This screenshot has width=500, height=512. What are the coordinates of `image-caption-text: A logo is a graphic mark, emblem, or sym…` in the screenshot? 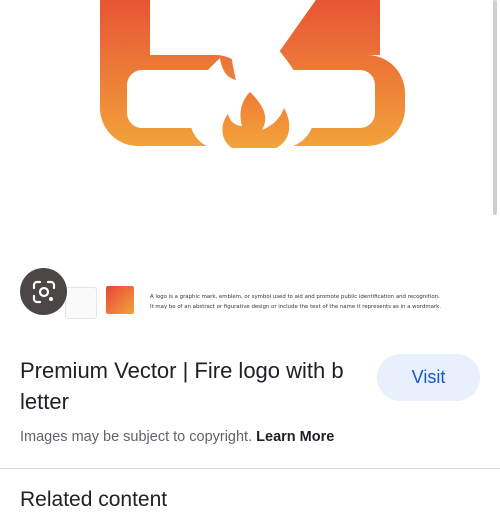 It's located at (318, 302).